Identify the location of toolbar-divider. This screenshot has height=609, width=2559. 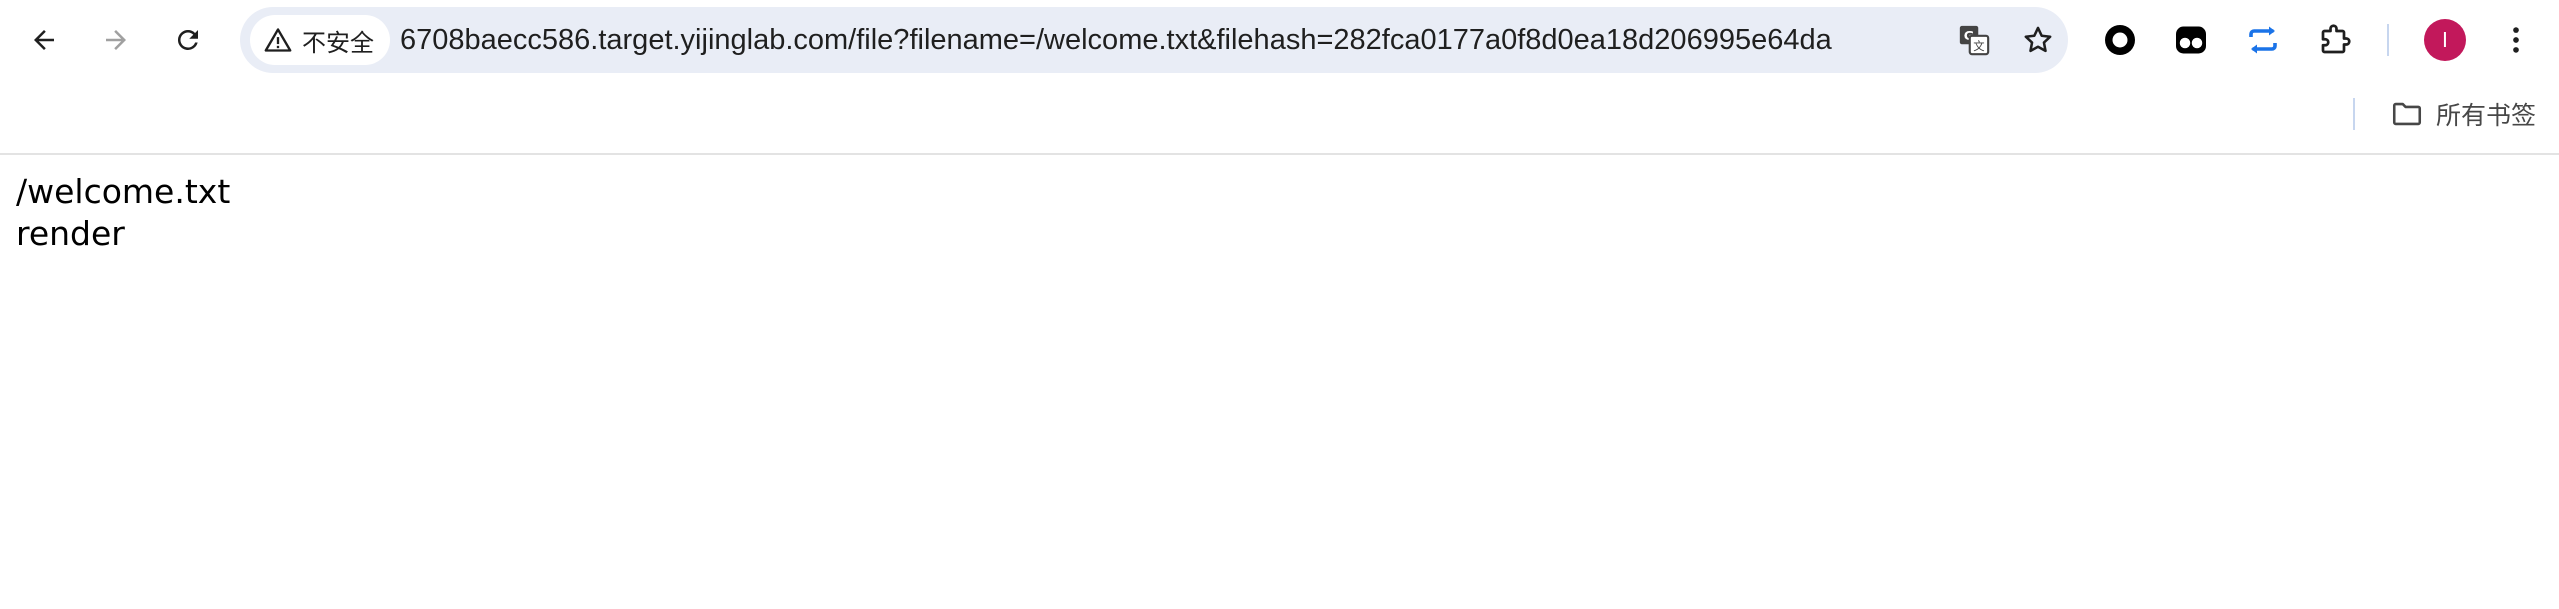
(2388, 40).